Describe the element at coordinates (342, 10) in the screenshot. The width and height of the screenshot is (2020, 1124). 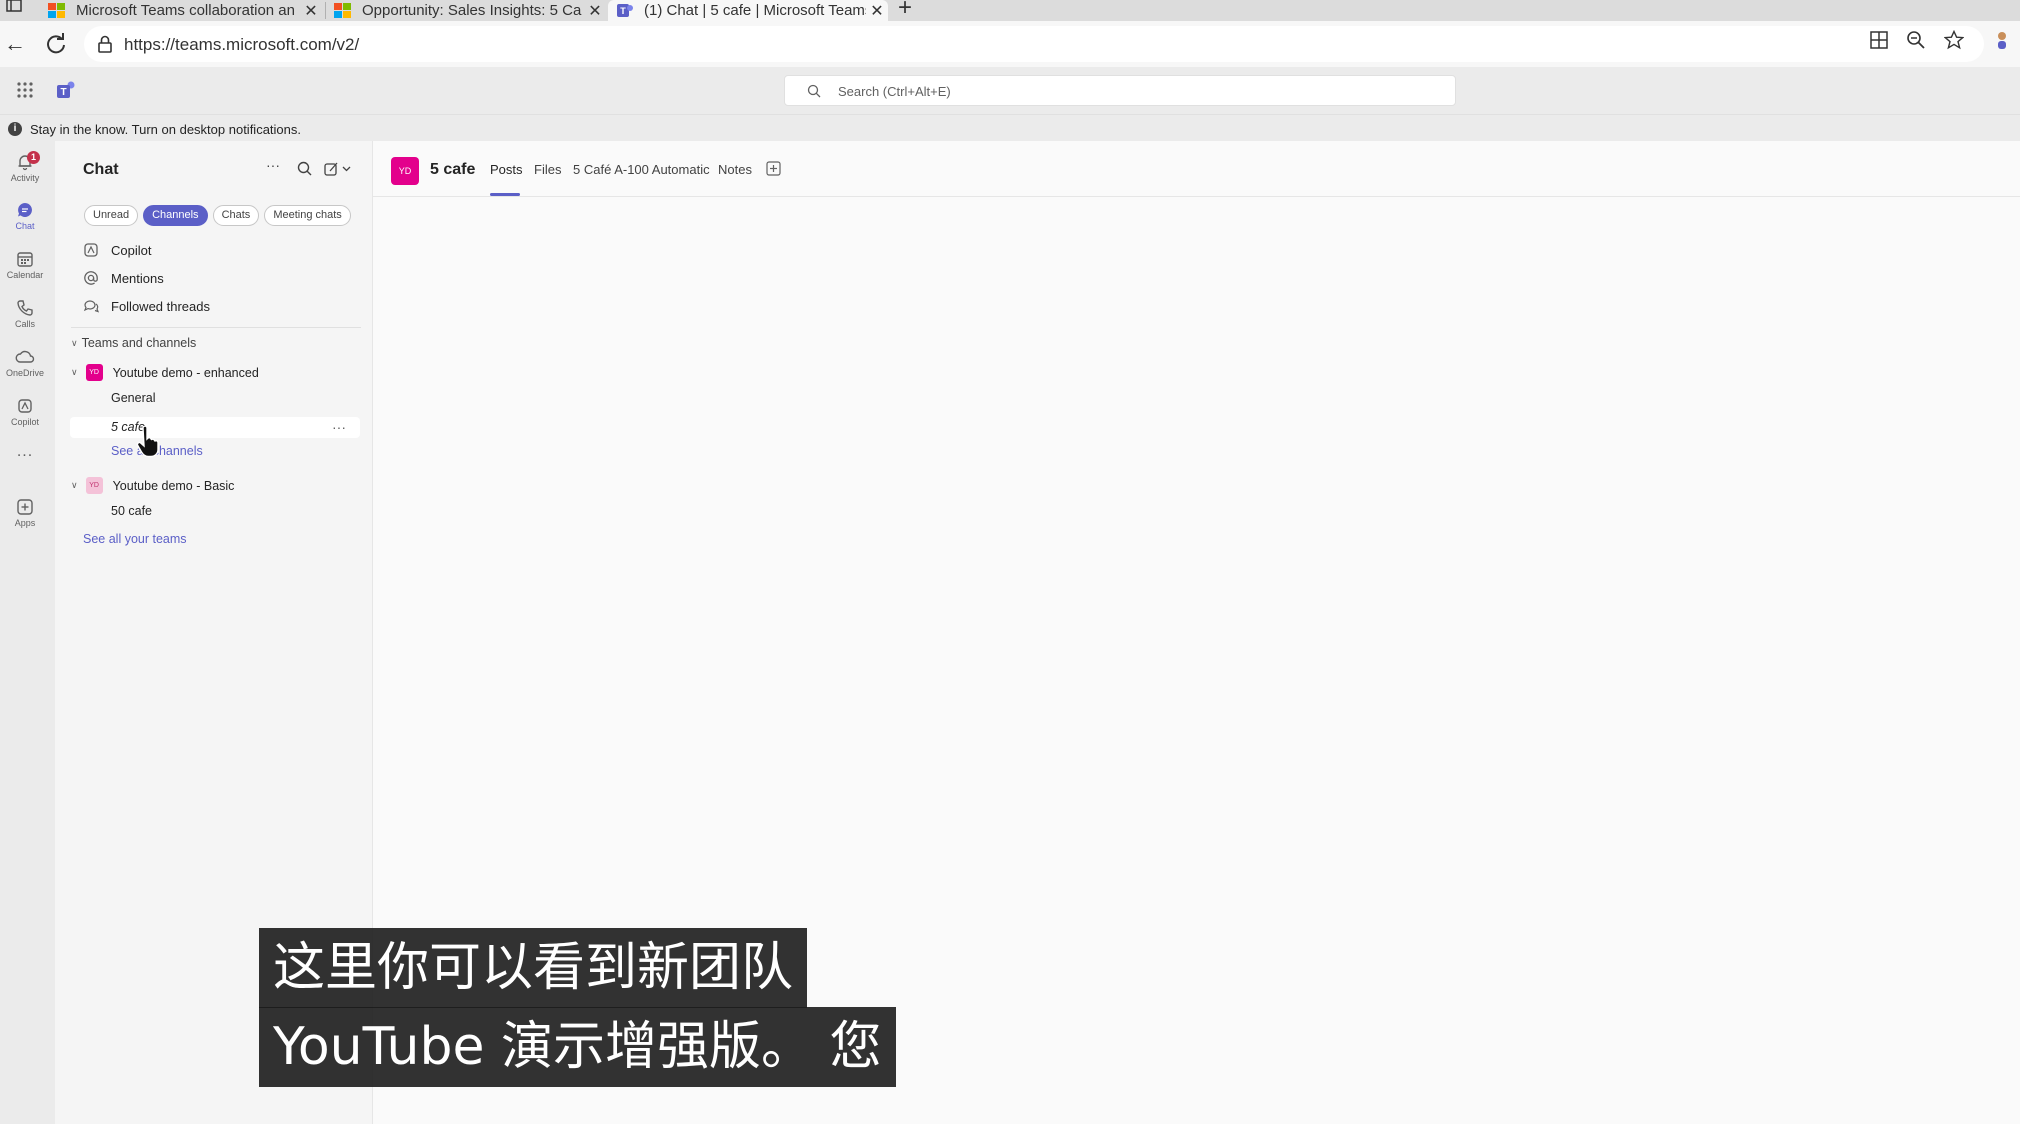
I see `dynamics-logo-icon` at that location.